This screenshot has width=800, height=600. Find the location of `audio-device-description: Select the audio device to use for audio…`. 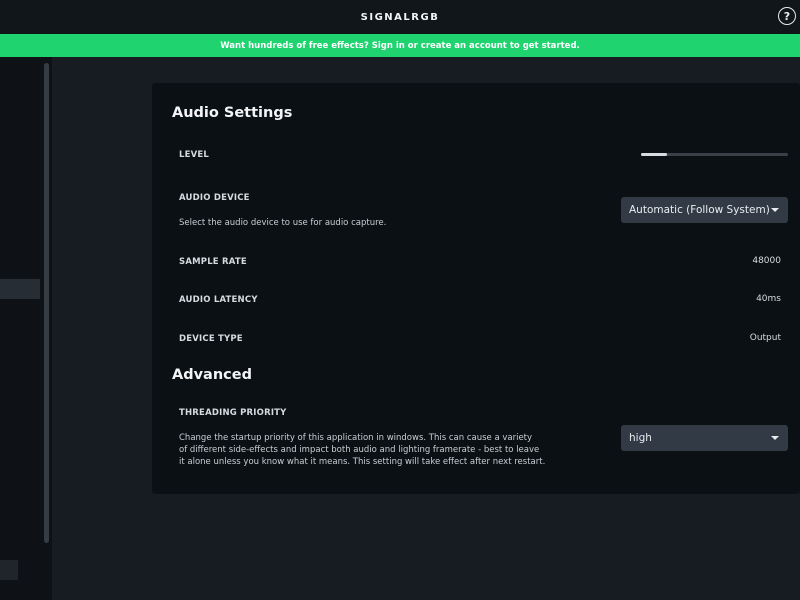

audio-device-description: Select the audio device to use for audio… is located at coordinates (283, 223).